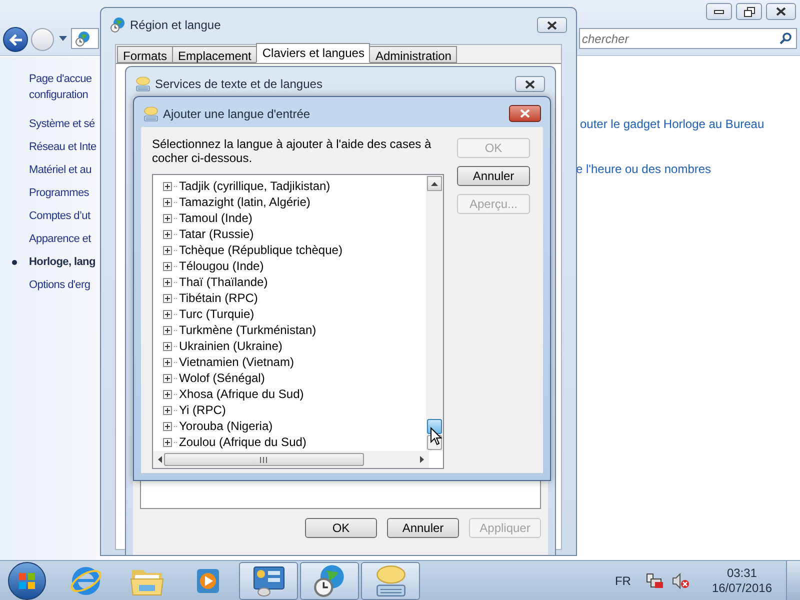  Describe the element at coordinates (422, 459) in the screenshot. I see `right-arrow-icon` at that location.